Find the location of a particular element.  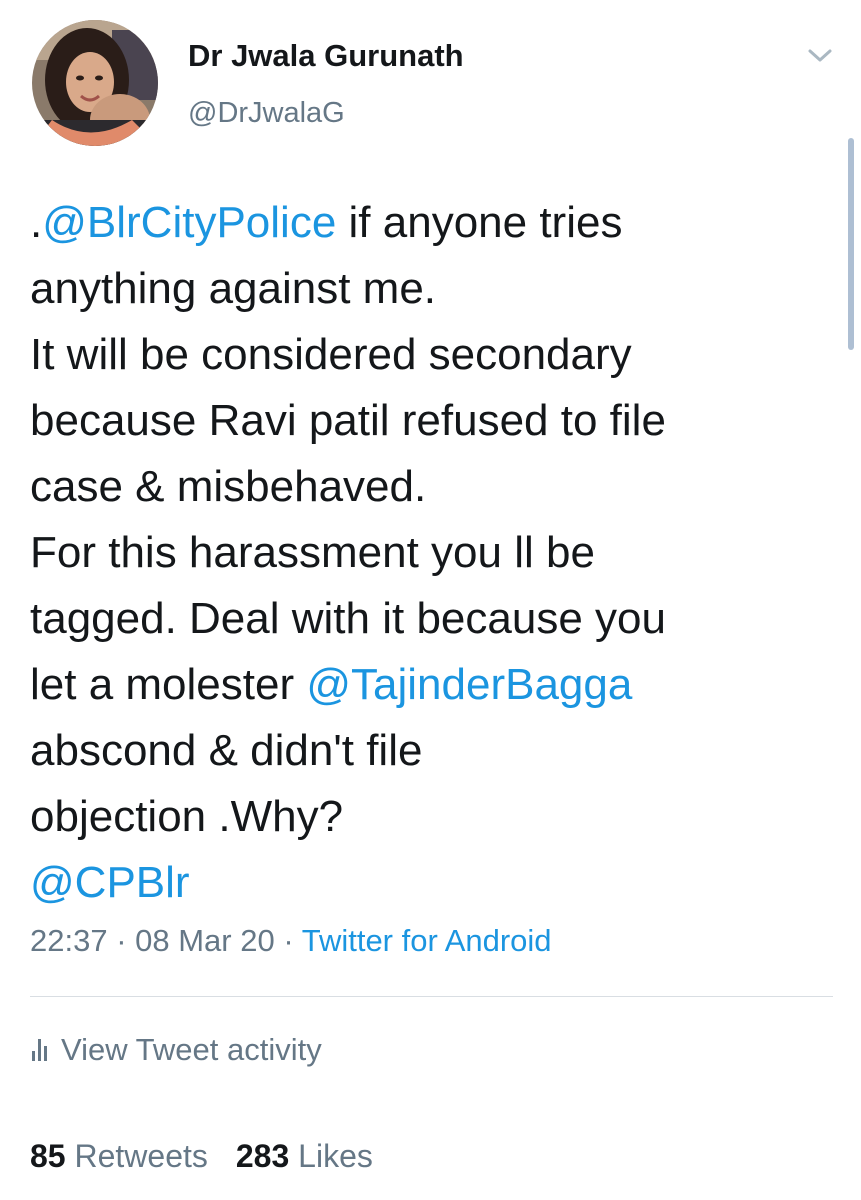

retweets-stat: 85 Retweets is located at coordinates (119, 1156).